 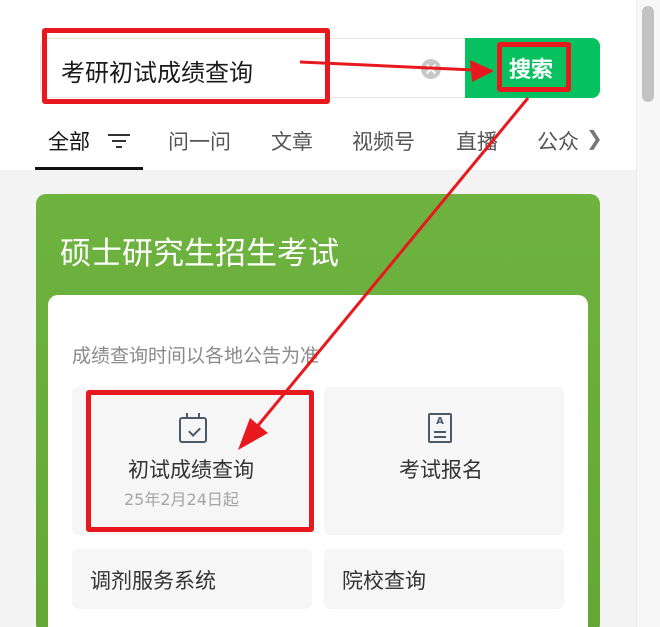 I want to click on scroll-thumb, so click(x=648, y=54).